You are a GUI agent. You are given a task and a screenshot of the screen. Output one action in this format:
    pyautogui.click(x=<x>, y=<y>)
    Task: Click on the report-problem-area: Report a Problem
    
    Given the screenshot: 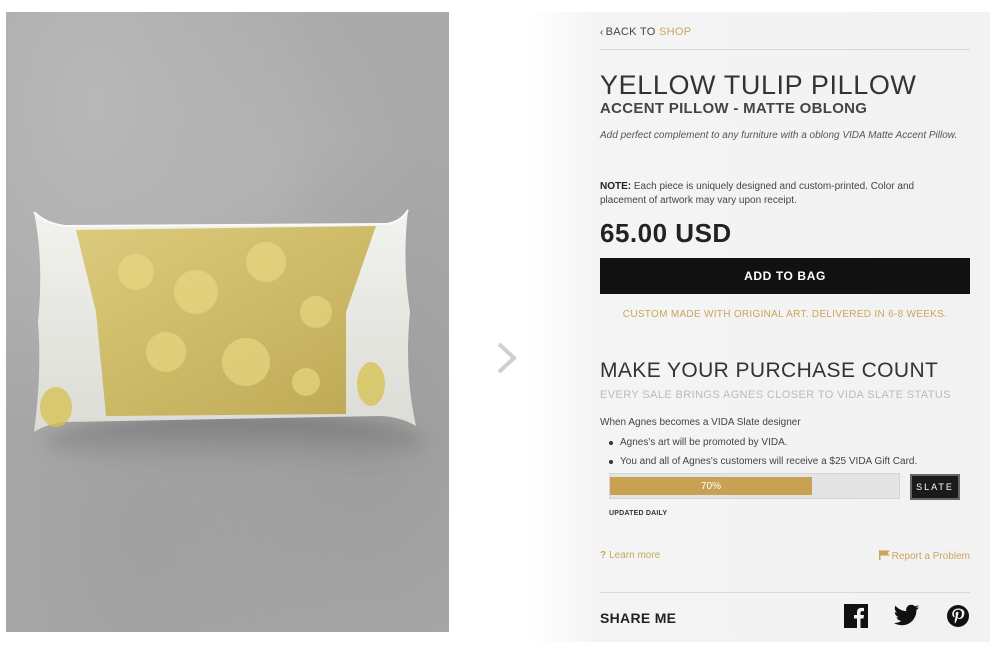 What is the action you would take?
    pyautogui.click(x=785, y=556)
    